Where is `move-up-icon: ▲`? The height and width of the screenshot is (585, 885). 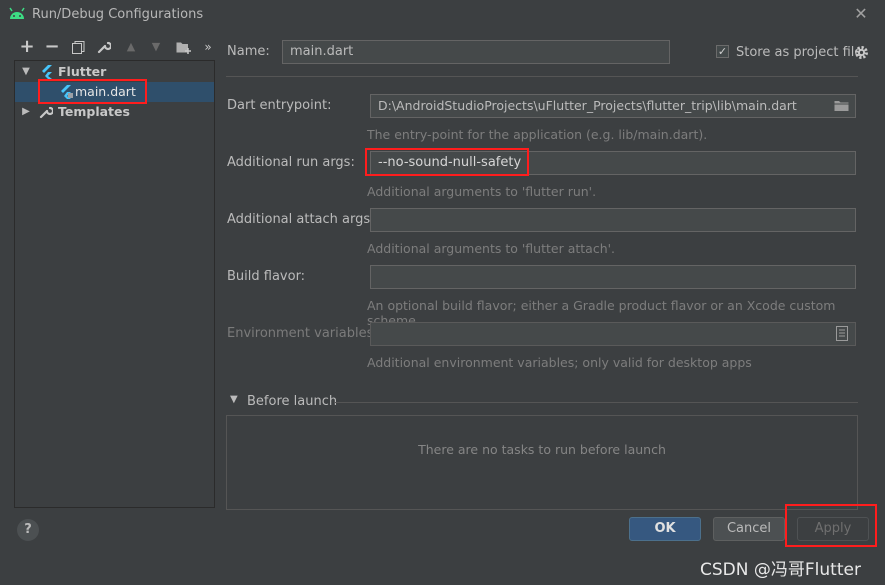
move-up-icon: ▲ is located at coordinates (131, 47).